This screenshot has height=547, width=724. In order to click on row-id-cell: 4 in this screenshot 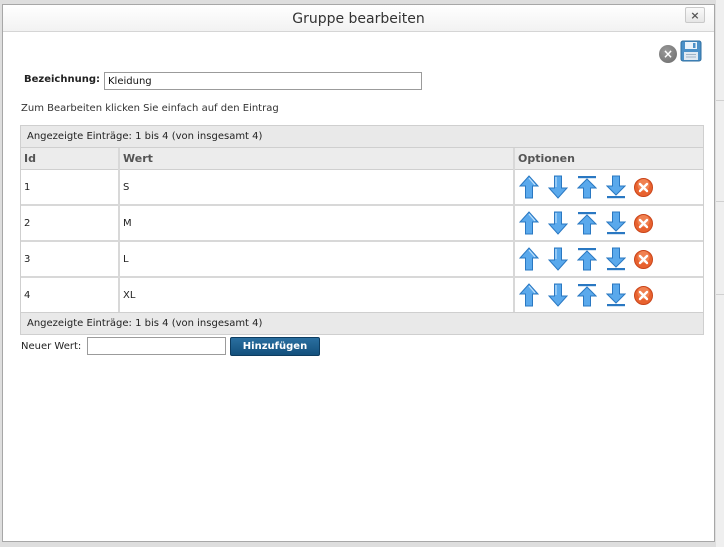, I will do `click(70, 294)`.